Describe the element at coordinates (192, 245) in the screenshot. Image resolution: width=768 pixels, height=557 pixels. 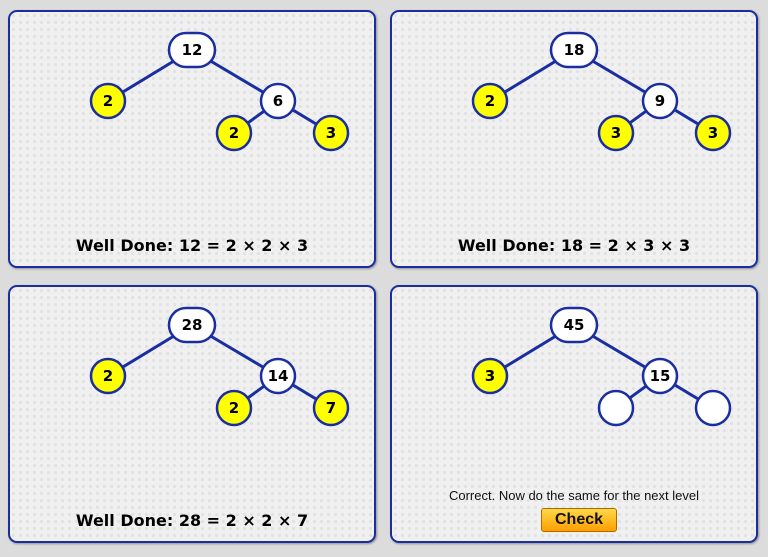
I see `result-text: Well Done: 12 = 2 × 2 × 3` at that location.